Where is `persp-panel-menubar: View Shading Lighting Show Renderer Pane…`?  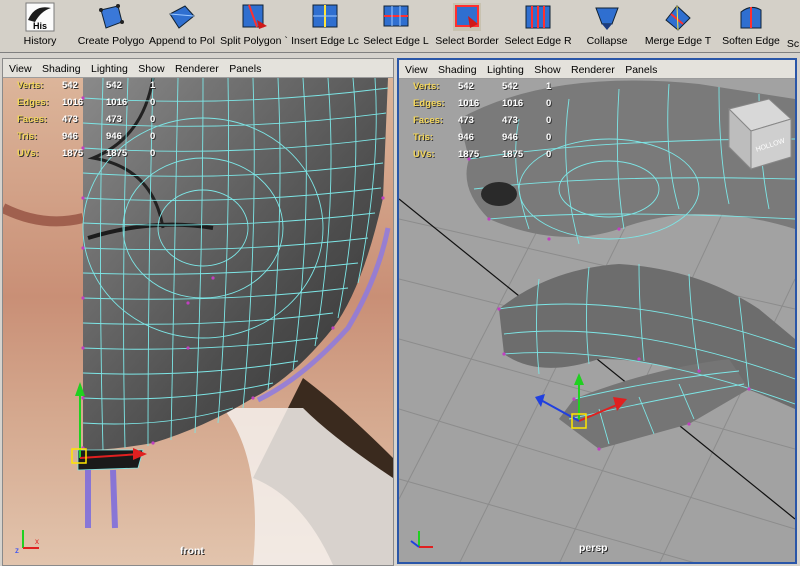
persp-panel-menubar: View Shading Lighting Show Renderer Pane… is located at coordinates (597, 69).